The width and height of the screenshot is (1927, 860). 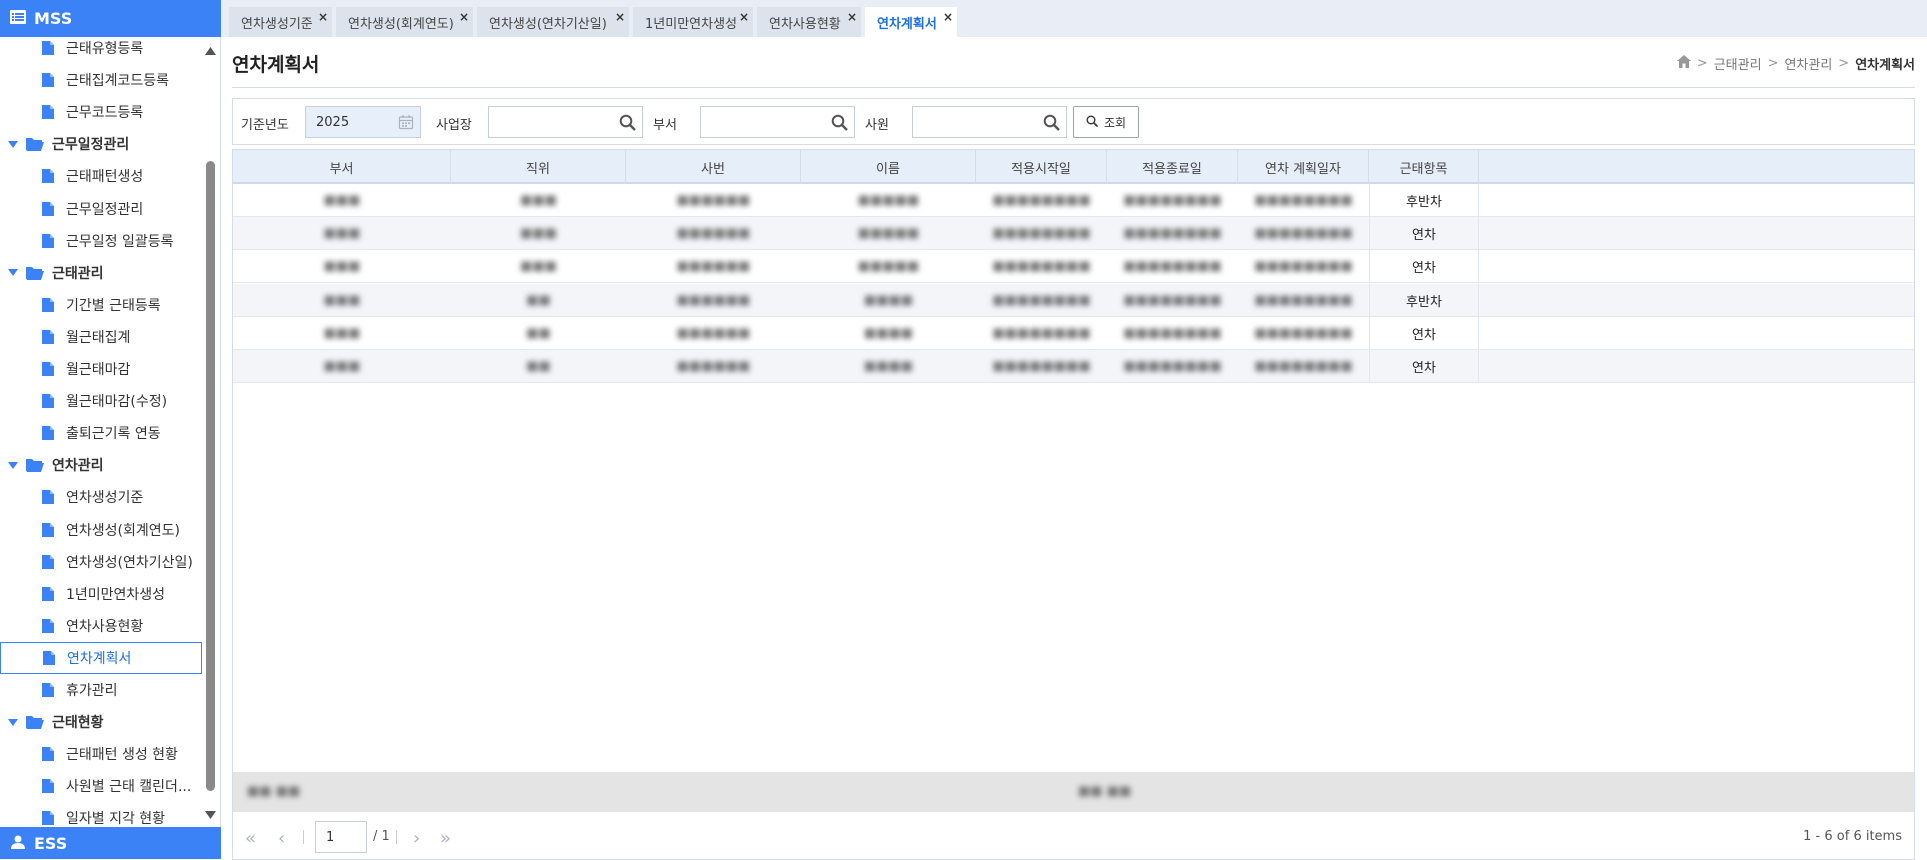 I want to click on sidebar-header-mss: MSS, so click(x=110, y=18).